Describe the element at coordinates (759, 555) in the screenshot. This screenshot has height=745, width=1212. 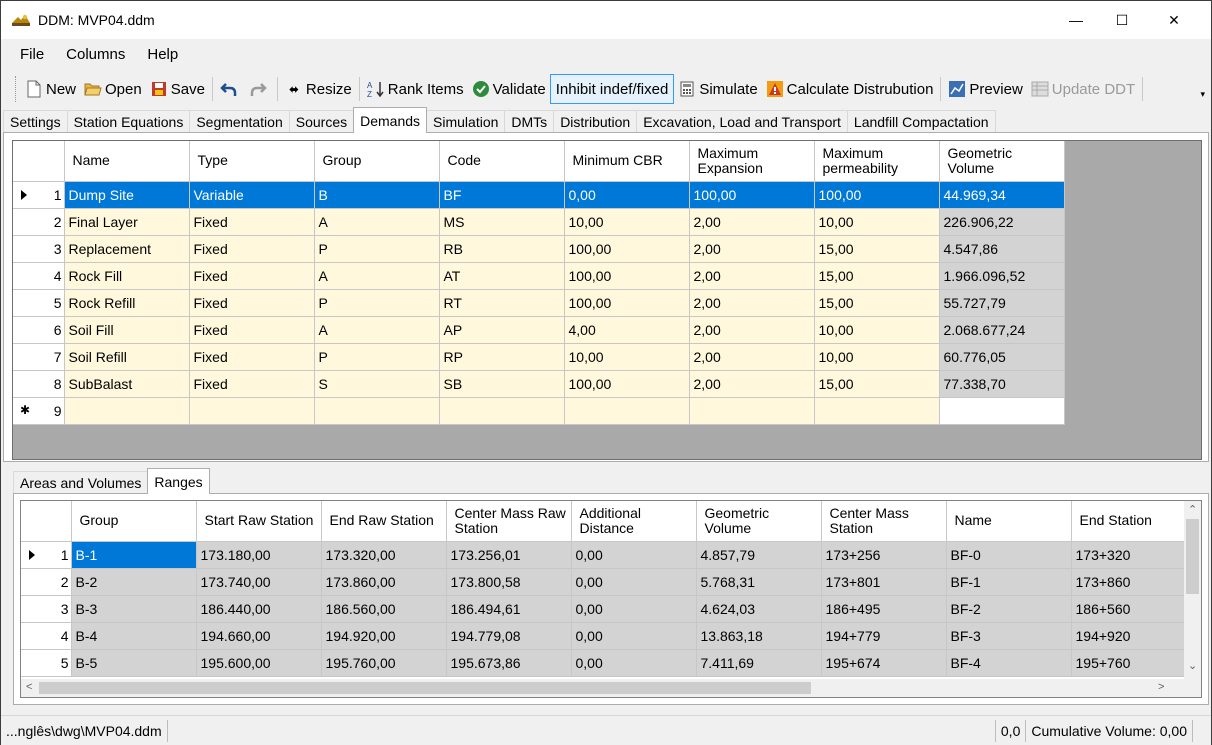
I see `range-cell: 4.857,79` at that location.